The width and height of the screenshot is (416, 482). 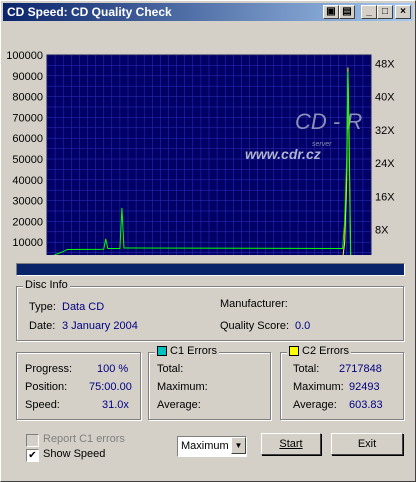 I want to click on c2-maximum-value: 92493, so click(x=364, y=387).